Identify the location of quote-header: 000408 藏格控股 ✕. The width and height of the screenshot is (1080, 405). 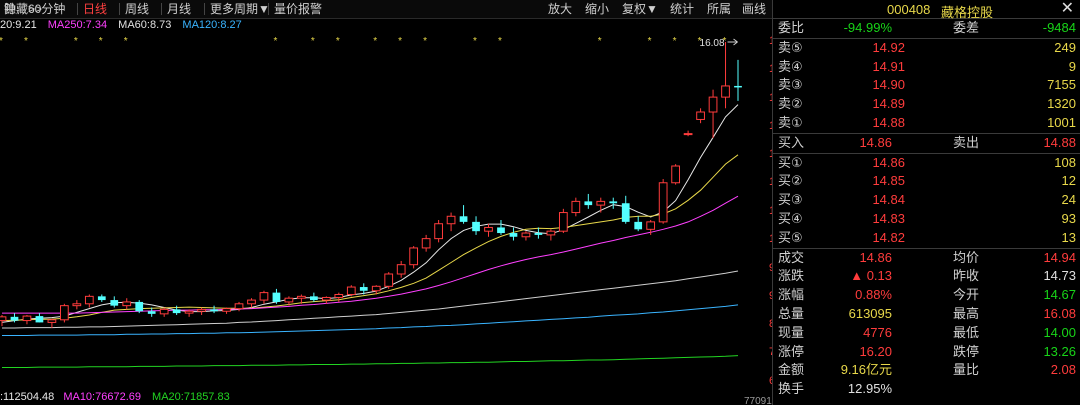
(926, 10).